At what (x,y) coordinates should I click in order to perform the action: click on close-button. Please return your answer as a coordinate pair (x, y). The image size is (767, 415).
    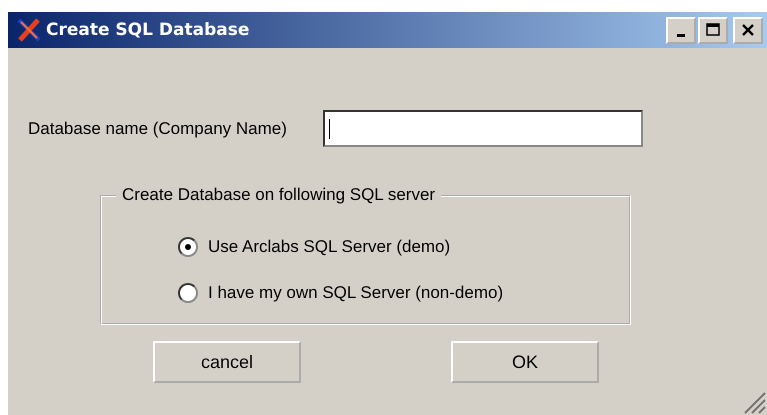
    Looking at the image, I should click on (748, 30).